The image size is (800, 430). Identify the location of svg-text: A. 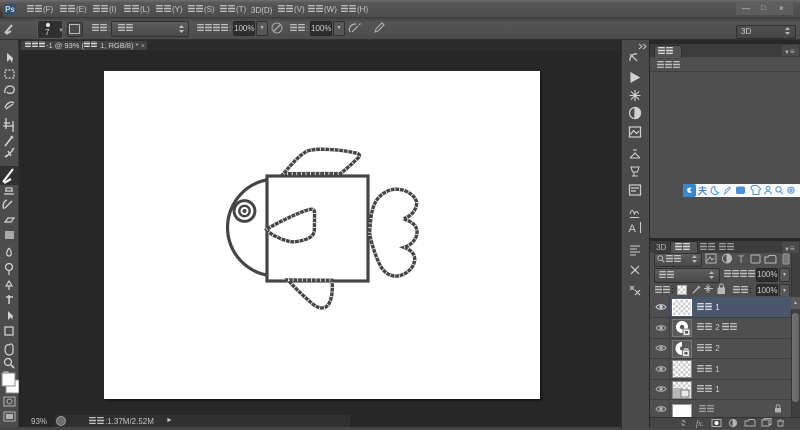
(633, 229).